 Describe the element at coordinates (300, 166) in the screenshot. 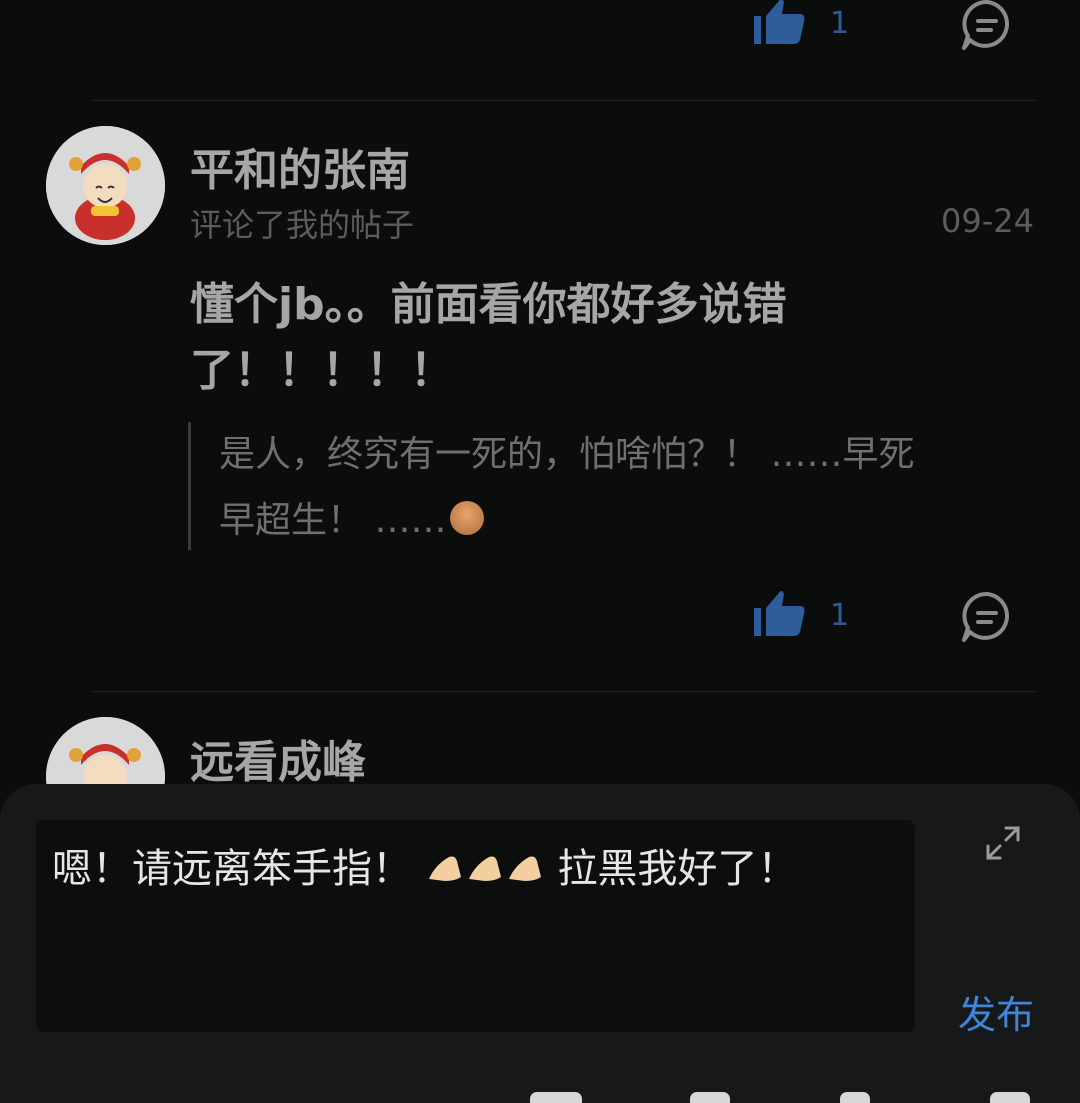

I see `username: 平和的张南` at that location.